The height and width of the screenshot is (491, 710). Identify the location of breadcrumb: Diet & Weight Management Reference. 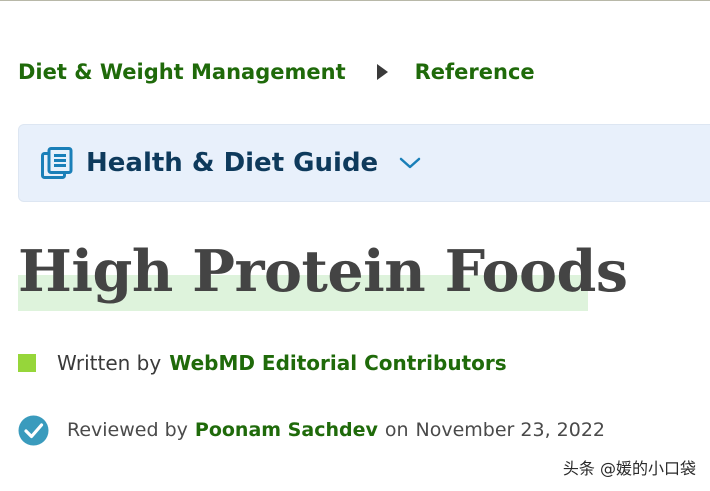
(276, 72).